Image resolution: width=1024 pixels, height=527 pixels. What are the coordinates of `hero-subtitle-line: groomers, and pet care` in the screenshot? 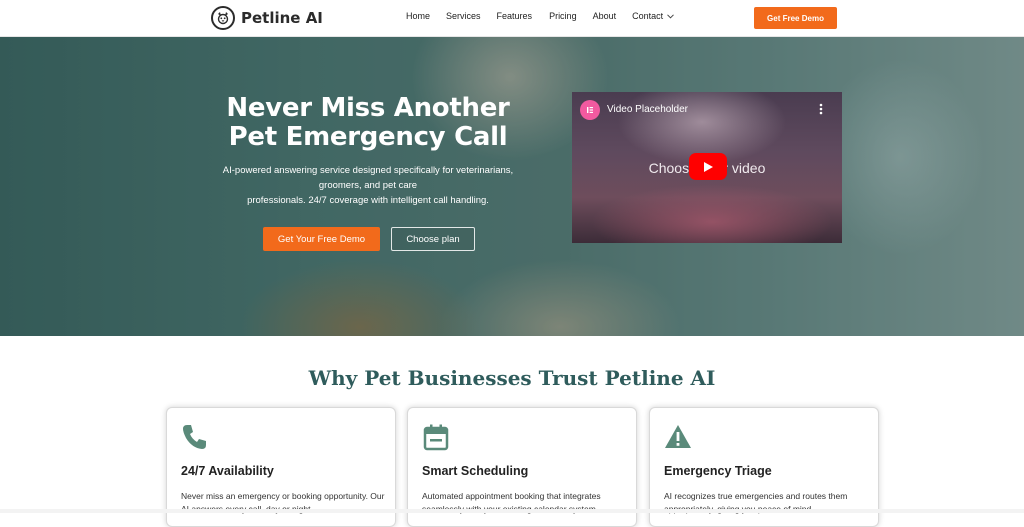 It's located at (368, 185).